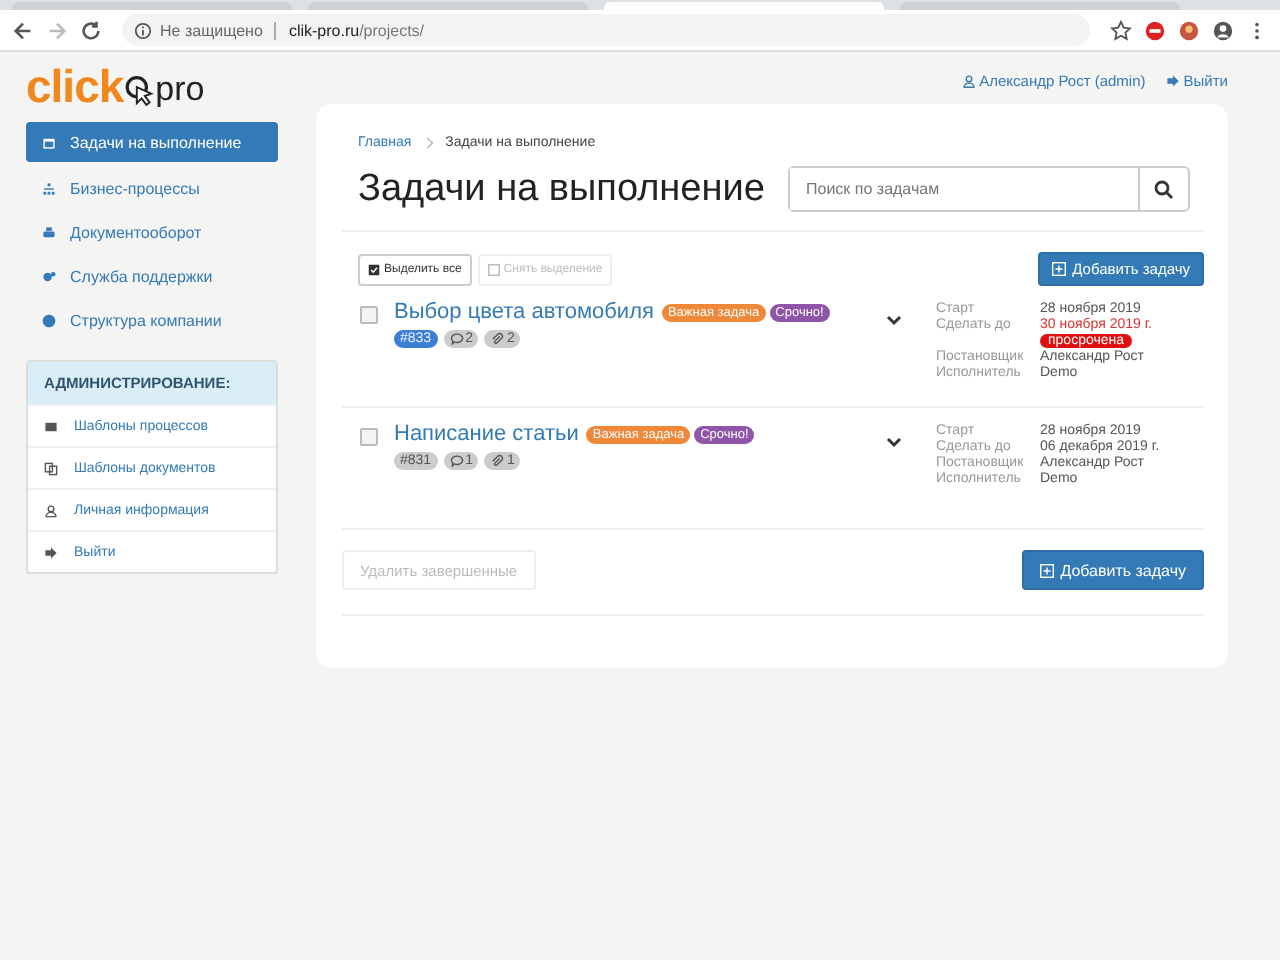 Image resolution: width=1280 pixels, height=960 pixels. Describe the element at coordinates (23, 30) in the screenshot. I see `back-icon` at that location.